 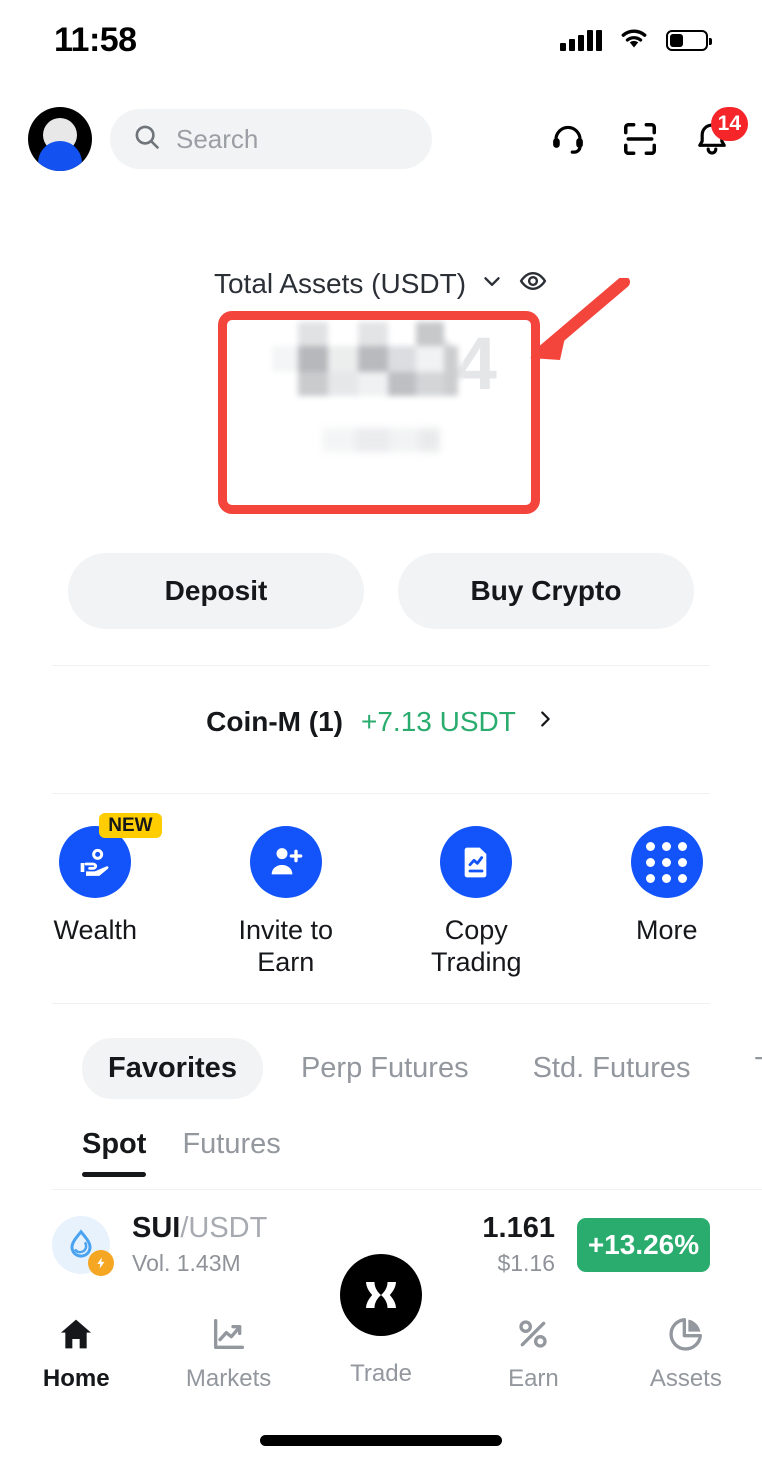 What do you see at coordinates (101, 1263) in the screenshot?
I see `lightning-bolt-icon` at bounding box center [101, 1263].